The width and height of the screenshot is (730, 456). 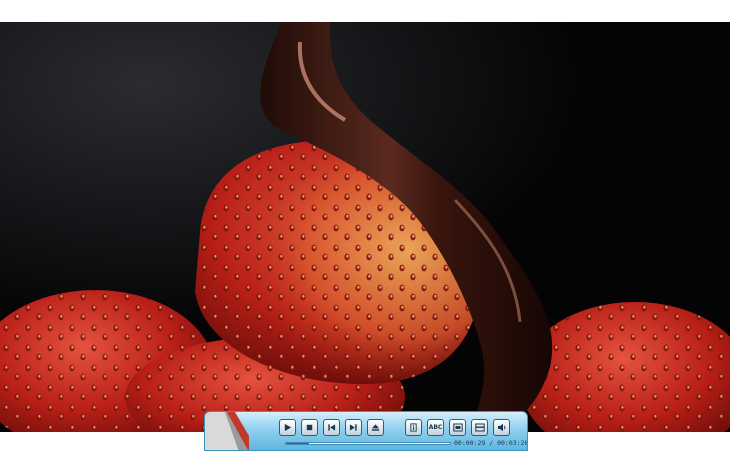 I want to click on info-button, so click(x=413, y=427).